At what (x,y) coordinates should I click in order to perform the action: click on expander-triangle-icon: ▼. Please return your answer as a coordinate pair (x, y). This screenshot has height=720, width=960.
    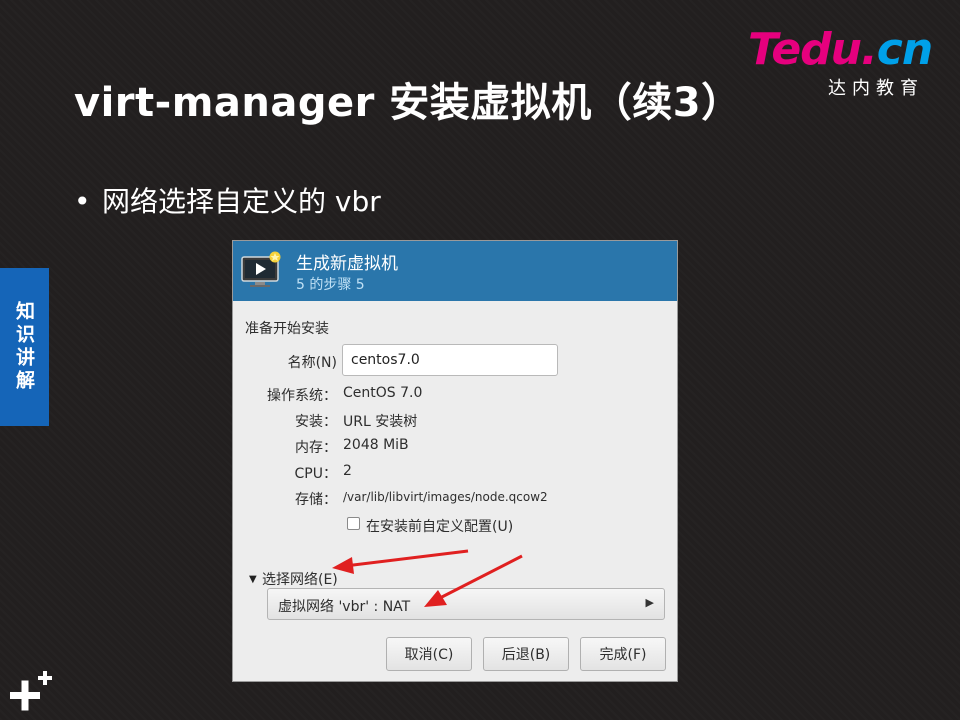
    Looking at the image, I should click on (253, 579).